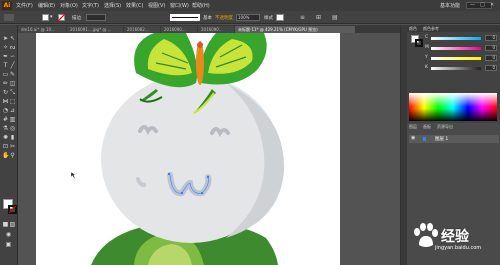  I want to click on slider-black: K 0, so click(454, 68).